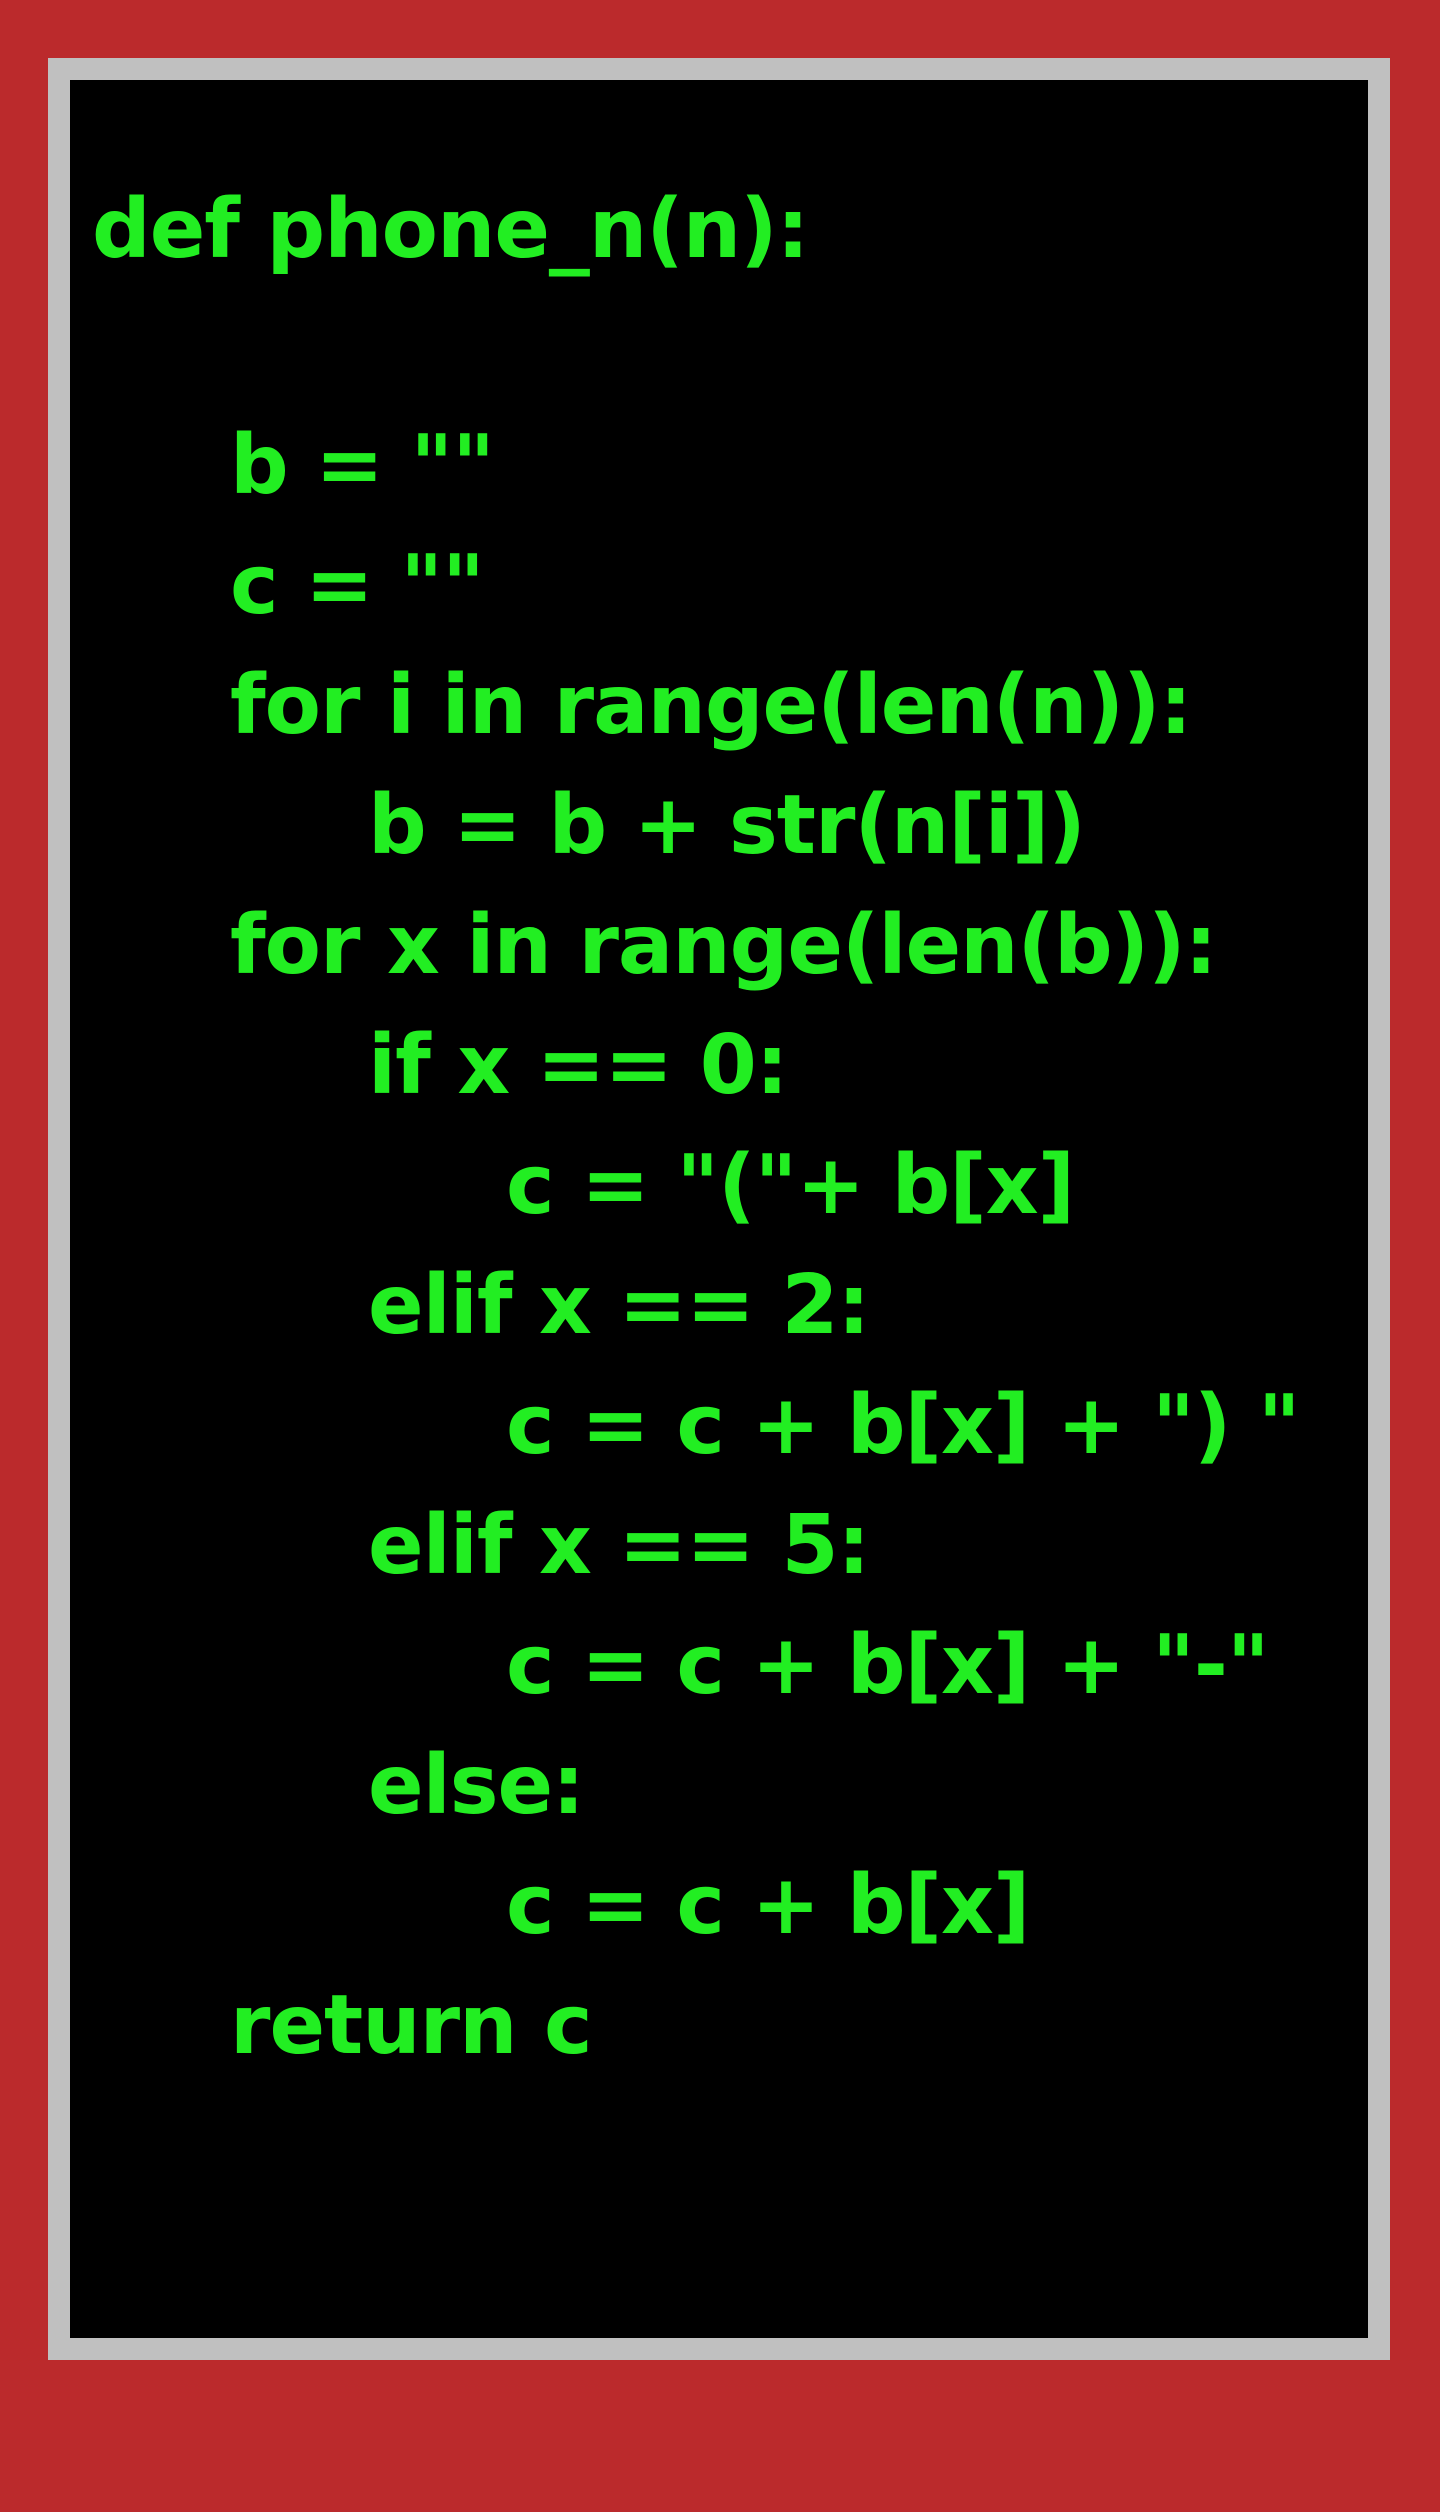 The height and width of the screenshot is (2512, 1440). I want to click on code-line-for-i: for i in range(len(n)):, so click(711, 705).